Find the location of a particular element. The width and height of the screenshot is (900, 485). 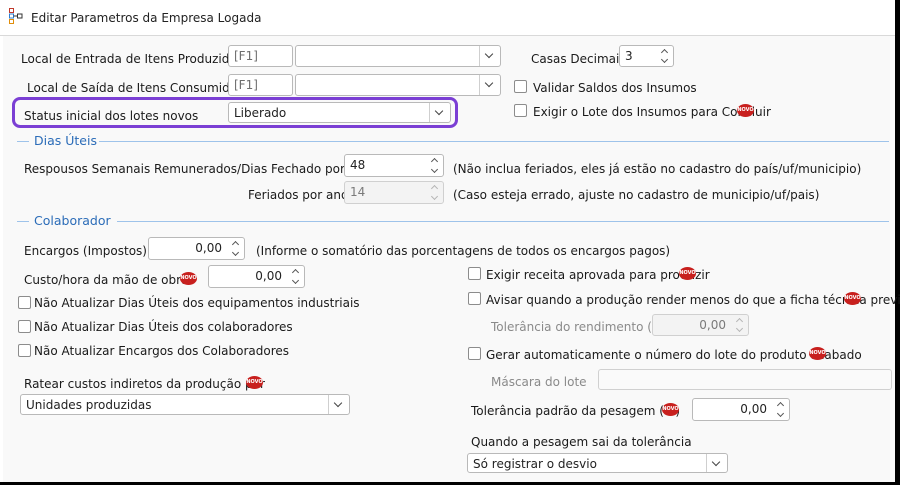

casas-decimais-label: Casas Decimais is located at coordinates (578, 59).